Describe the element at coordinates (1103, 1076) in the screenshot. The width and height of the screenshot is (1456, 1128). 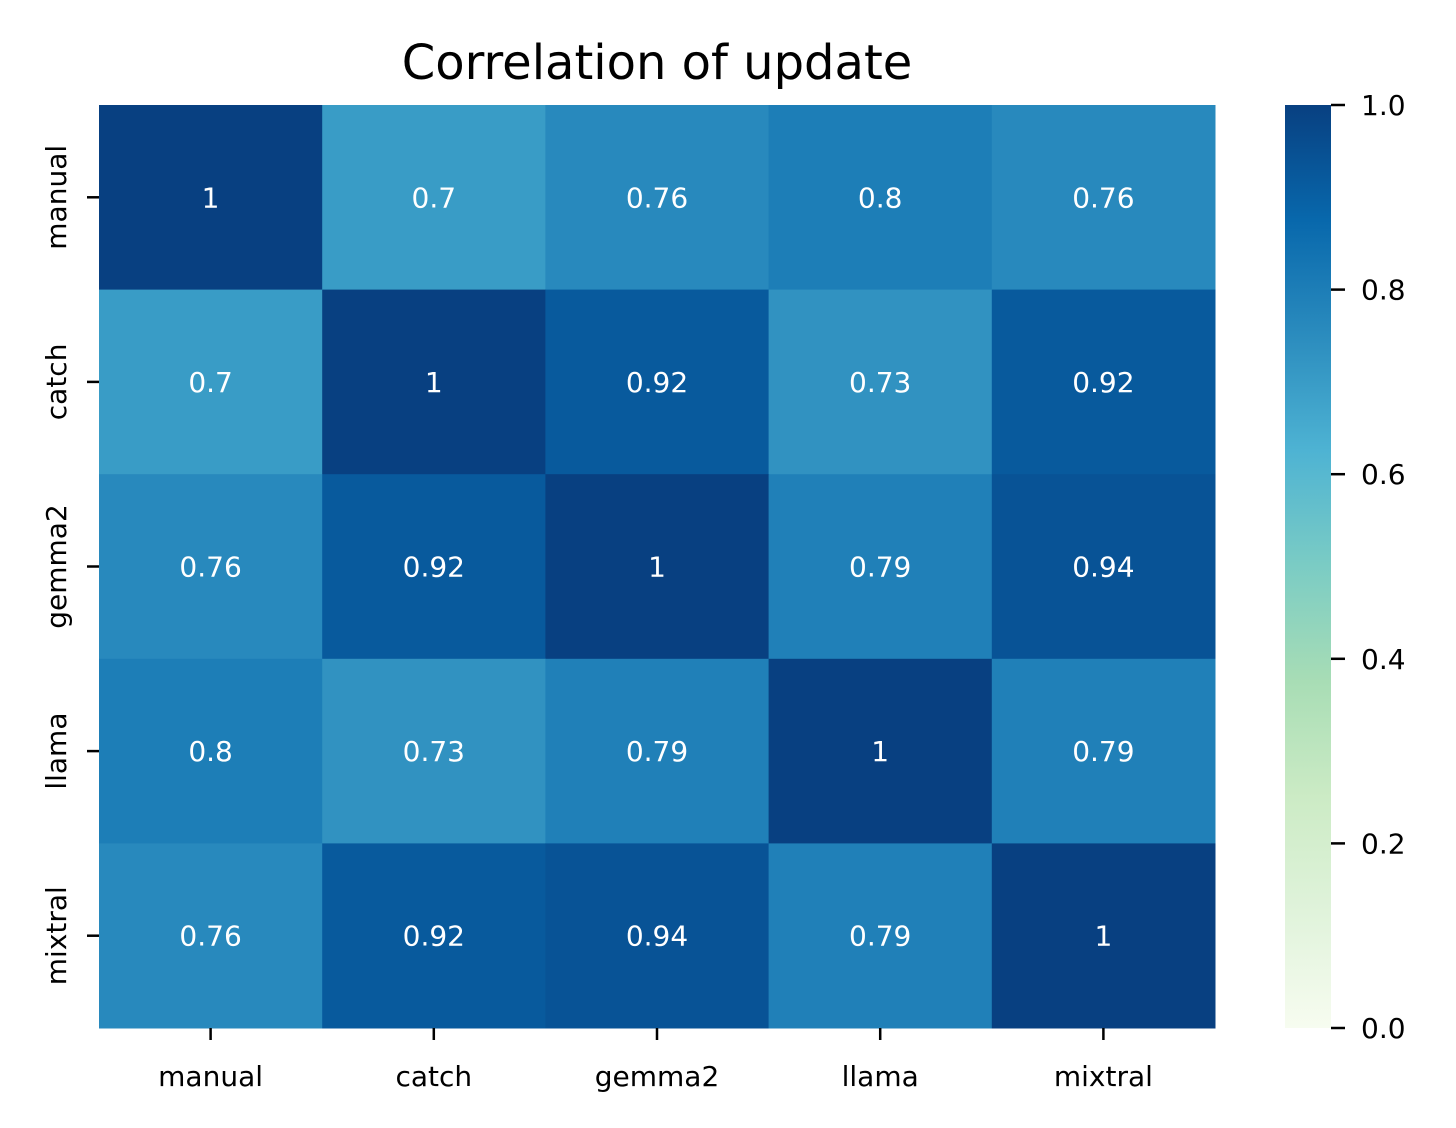
I see `x-tick-label: mixtral` at that location.